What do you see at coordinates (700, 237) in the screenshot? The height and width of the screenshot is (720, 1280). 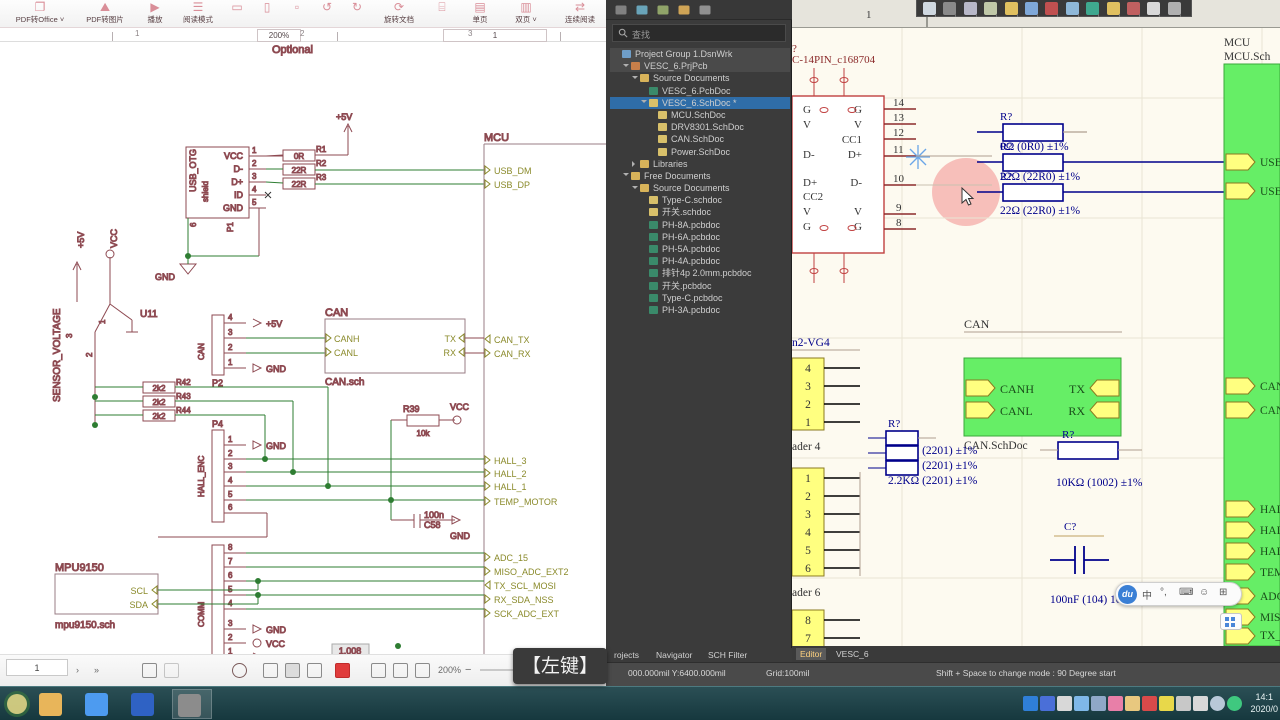 I see `tree-item: PH-6A.pcbdoc` at bounding box center [700, 237].